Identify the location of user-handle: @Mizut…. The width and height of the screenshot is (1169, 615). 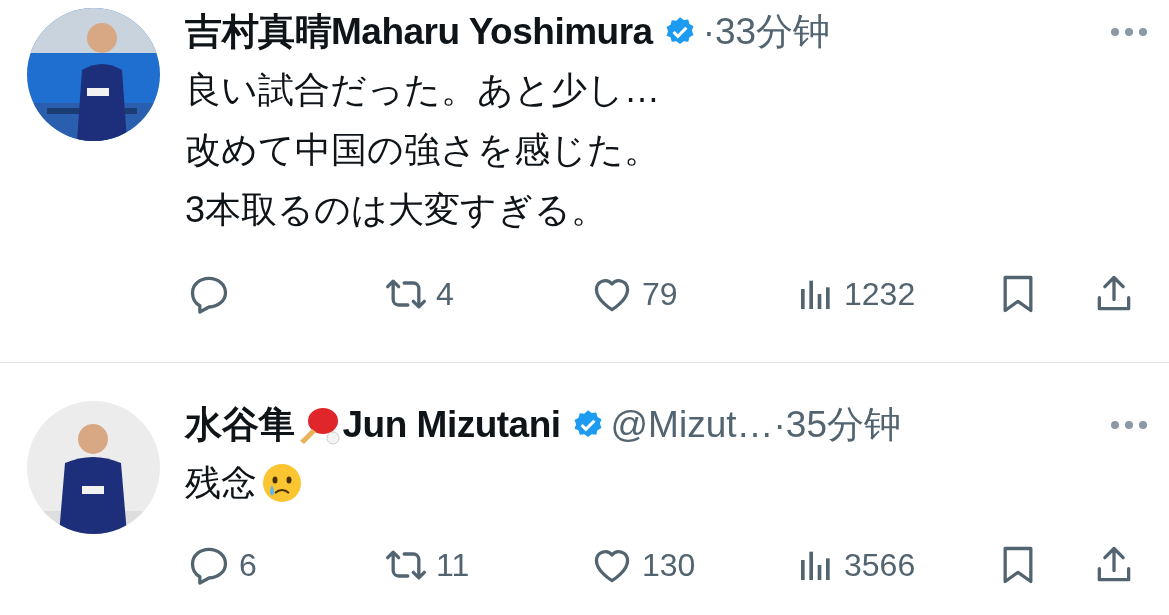
(692, 425).